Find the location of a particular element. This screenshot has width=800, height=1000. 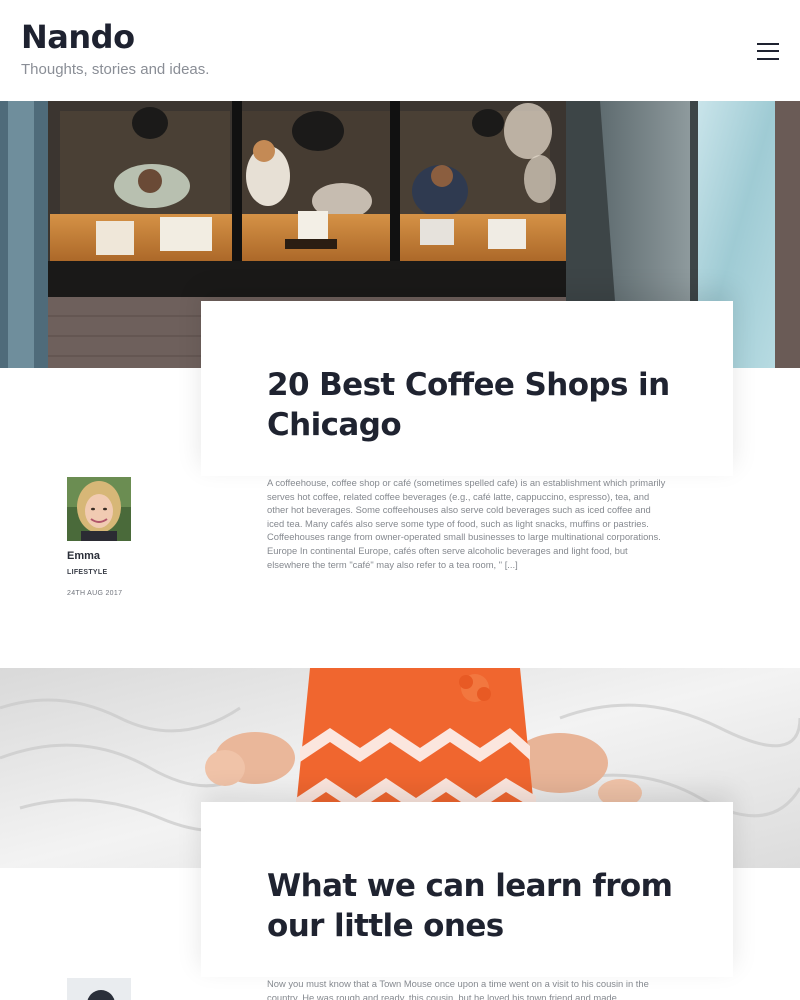

article-title-card: What we can learn from our little ones is located at coordinates (467, 889).